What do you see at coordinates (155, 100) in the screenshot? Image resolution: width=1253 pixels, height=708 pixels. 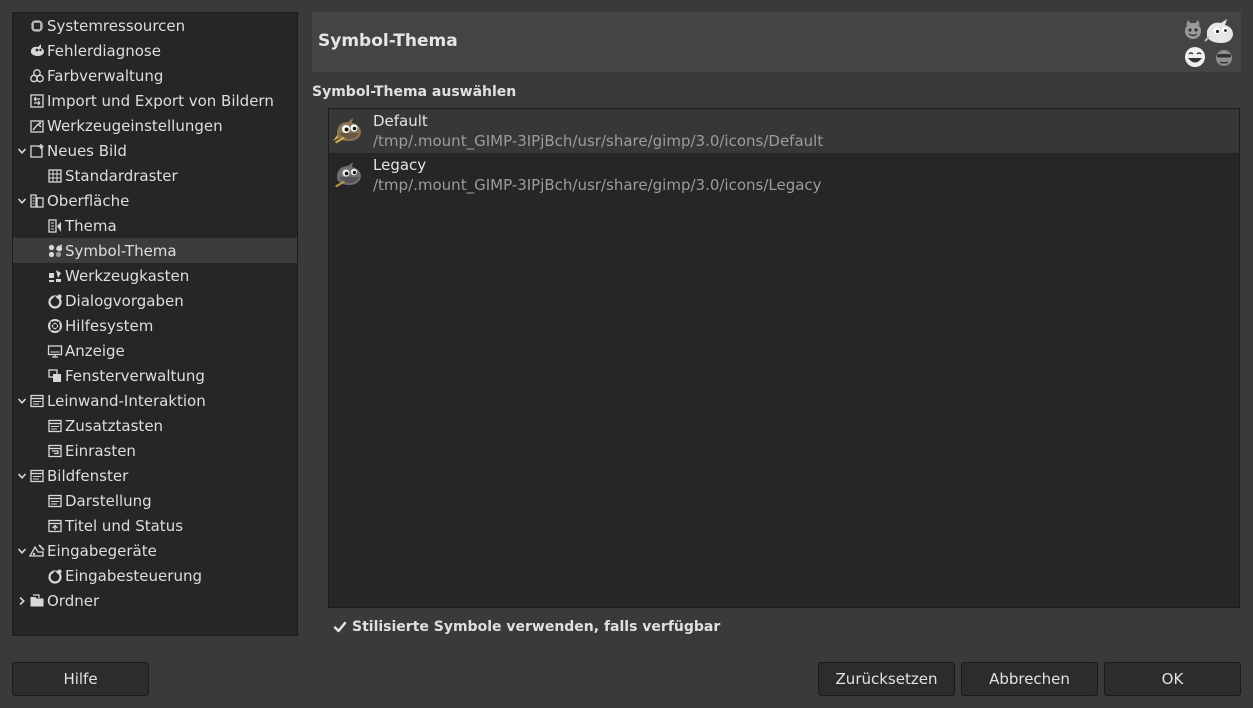 I see `sidebar-item-import-und-export-von-bildern: Import und Export von Bildern` at bounding box center [155, 100].